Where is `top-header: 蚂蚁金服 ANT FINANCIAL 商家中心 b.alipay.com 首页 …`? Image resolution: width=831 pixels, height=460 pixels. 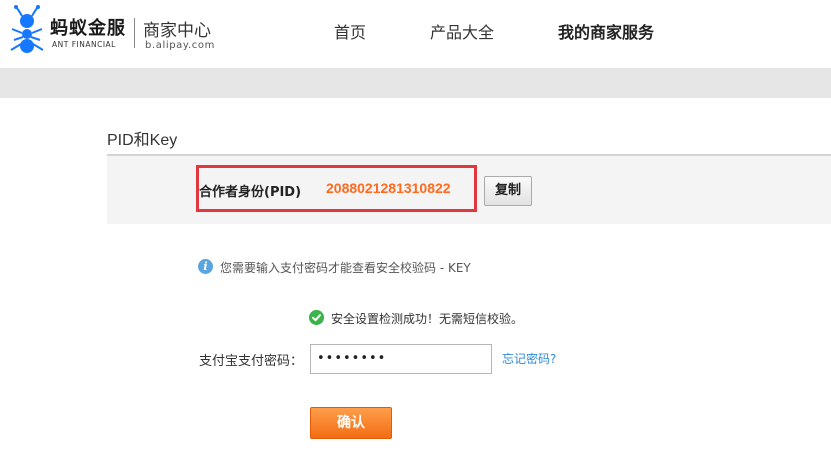
top-header: 蚂蚁金服 ANT FINANCIAL 商家中心 b.alipay.com 首页 … is located at coordinates (415, 34).